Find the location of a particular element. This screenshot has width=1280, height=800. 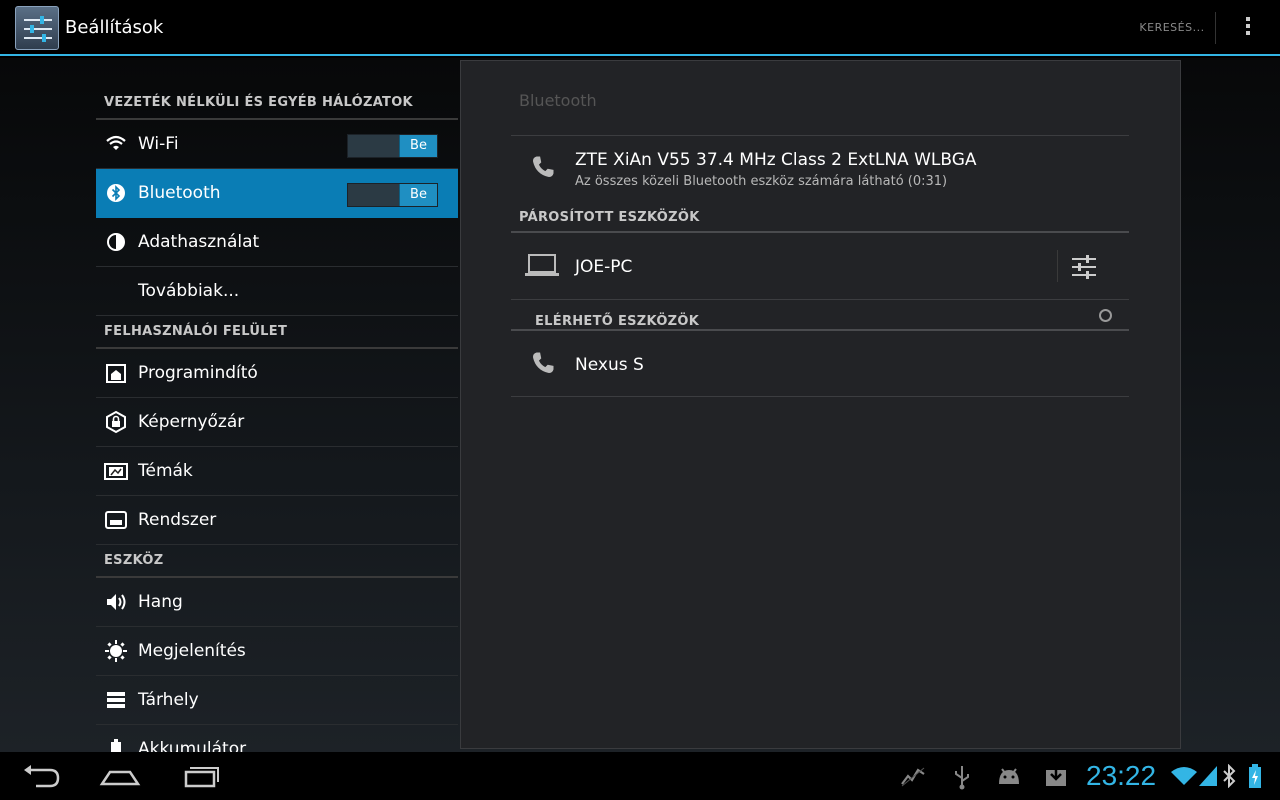

bluetooth-status-icon is located at coordinates (1229, 777).